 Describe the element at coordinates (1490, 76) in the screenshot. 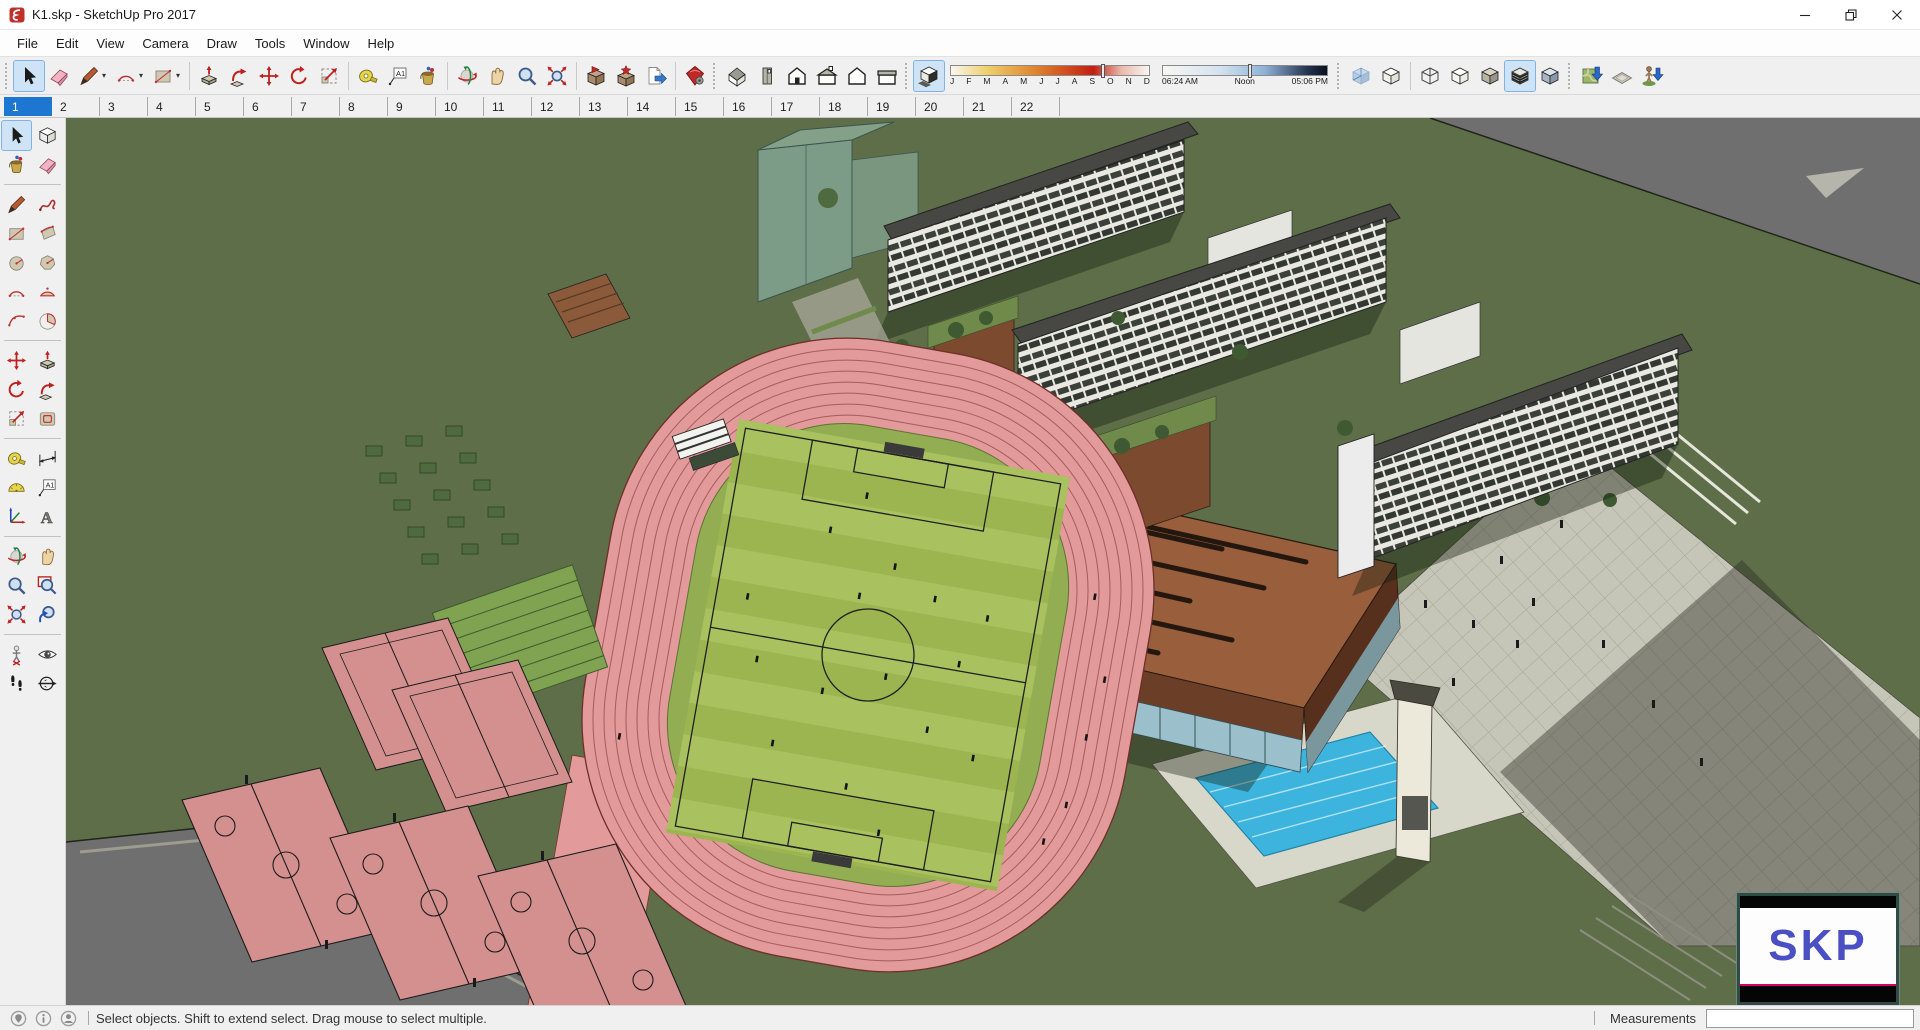

I see `shaded-icon` at that location.